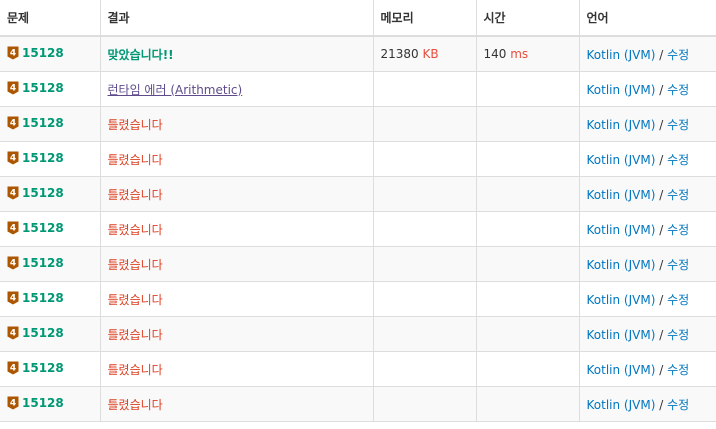  I want to click on header-row: 문제 결과 메모리 시간 언어, so click(358, 18).